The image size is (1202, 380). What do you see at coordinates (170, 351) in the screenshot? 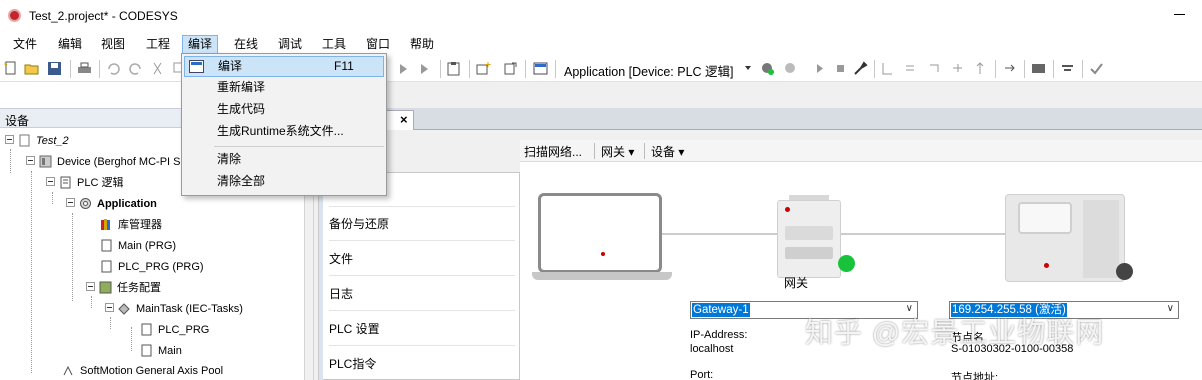
I see `tree-label: Main` at bounding box center [170, 351].